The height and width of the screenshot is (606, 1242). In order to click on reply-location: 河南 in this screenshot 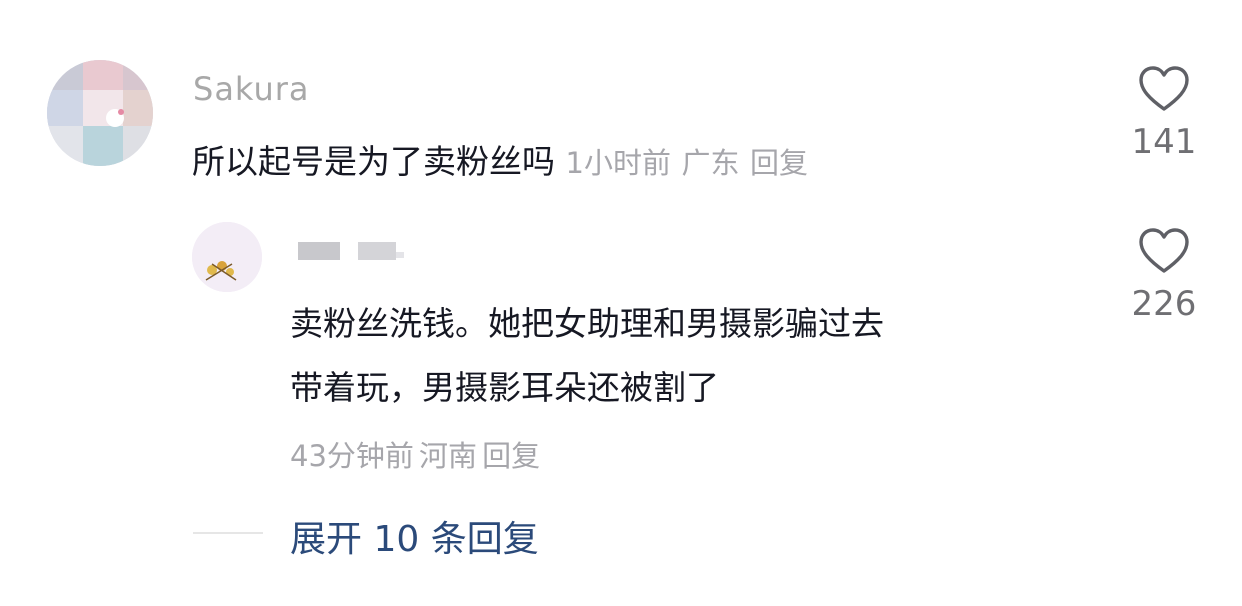, I will do `click(448, 456)`.